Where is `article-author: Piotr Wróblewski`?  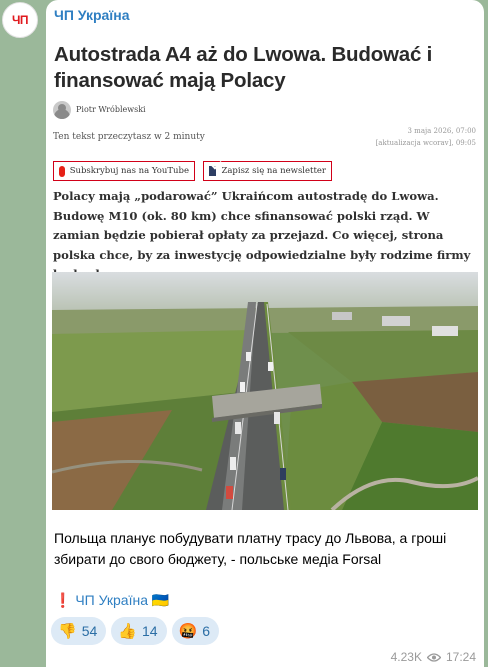 article-author: Piotr Wróblewski is located at coordinates (111, 109).